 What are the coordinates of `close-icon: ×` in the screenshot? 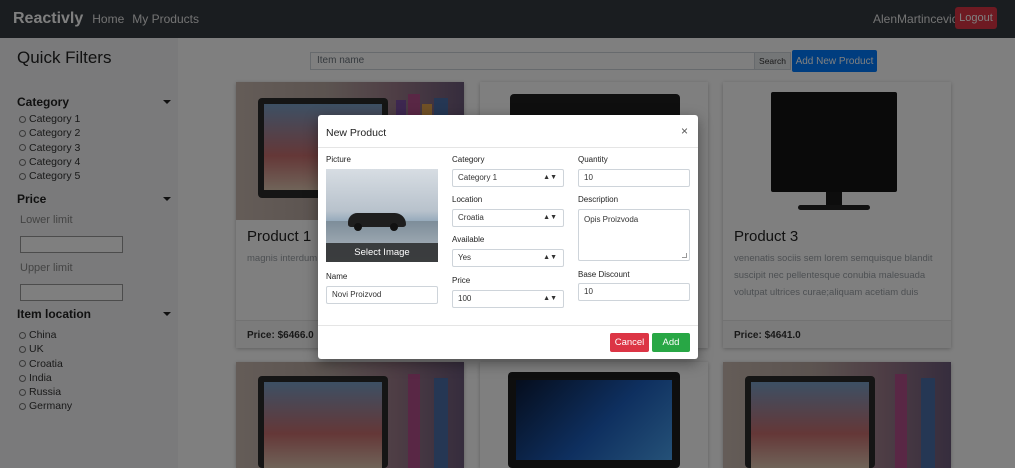 It's located at (684, 131).